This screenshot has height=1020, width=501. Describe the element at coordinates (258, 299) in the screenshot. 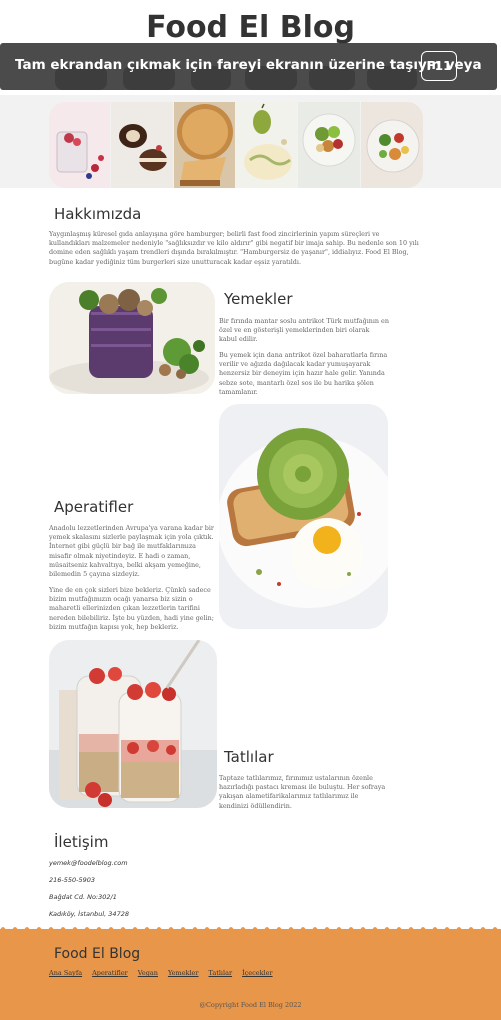

I see `meals-heading: Yemekler` at that location.